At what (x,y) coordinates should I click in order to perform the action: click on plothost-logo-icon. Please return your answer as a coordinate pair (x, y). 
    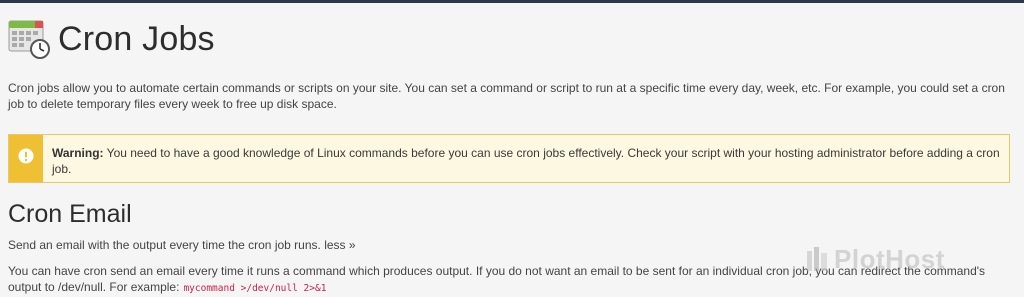
    Looking at the image, I should click on (818, 259).